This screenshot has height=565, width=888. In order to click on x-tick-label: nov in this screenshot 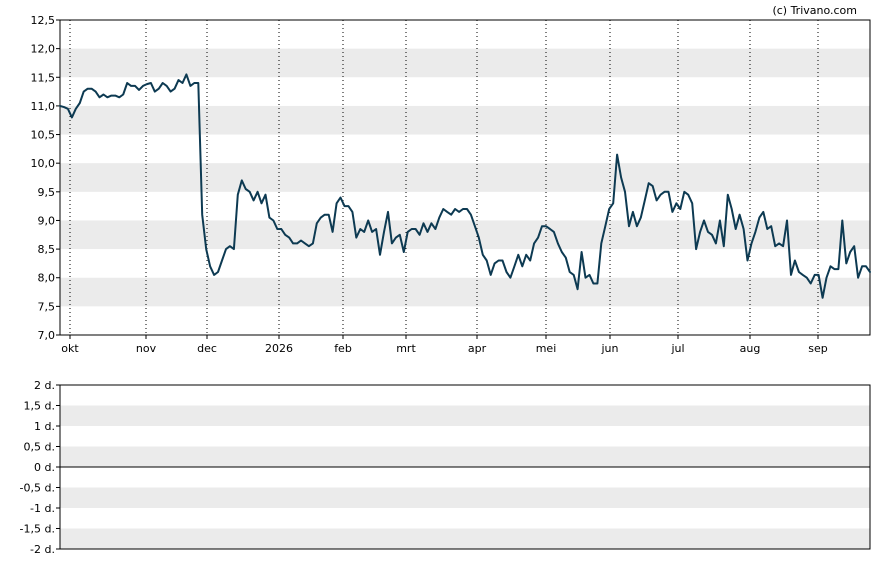, I will do `click(146, 348)`.